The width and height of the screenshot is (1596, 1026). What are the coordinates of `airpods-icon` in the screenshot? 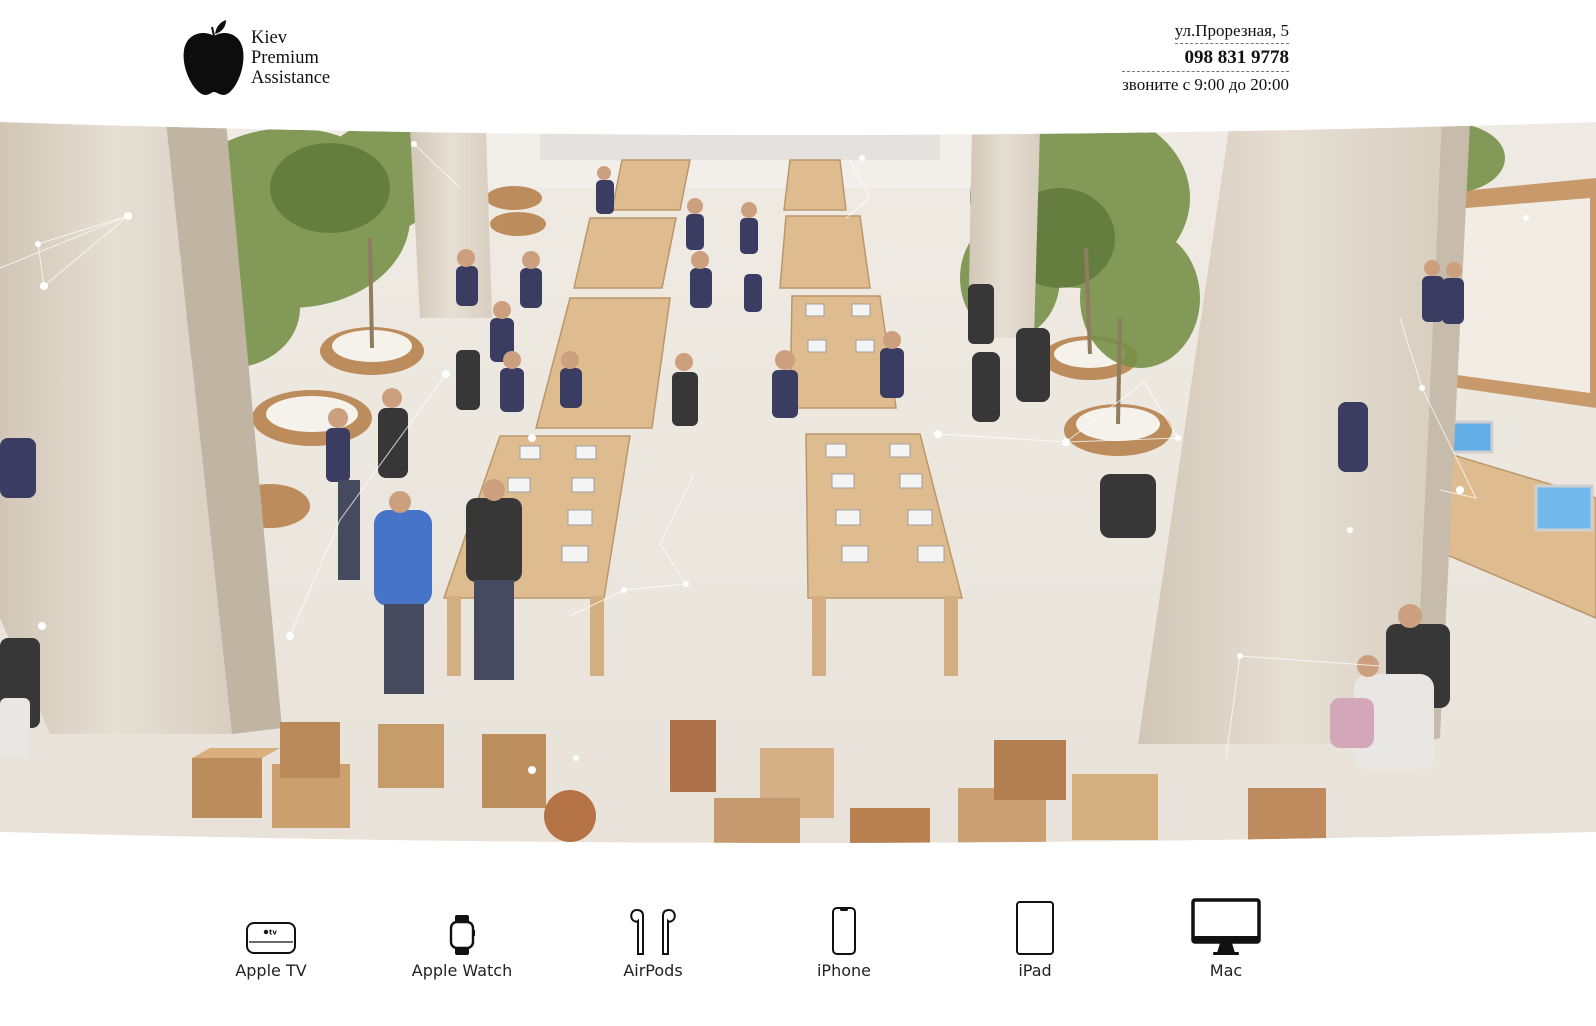 It's located at (653, 931).